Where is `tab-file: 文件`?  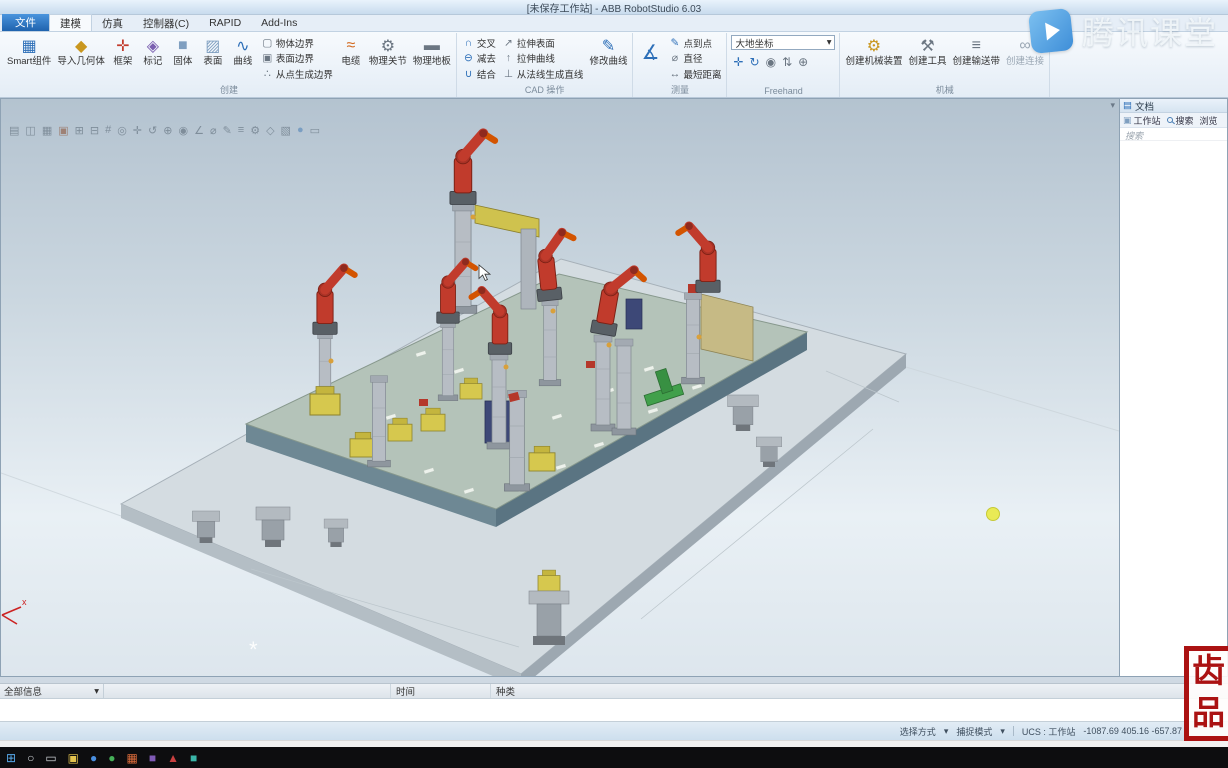 tab-file: 文件 is located at coordinates (25, 22).